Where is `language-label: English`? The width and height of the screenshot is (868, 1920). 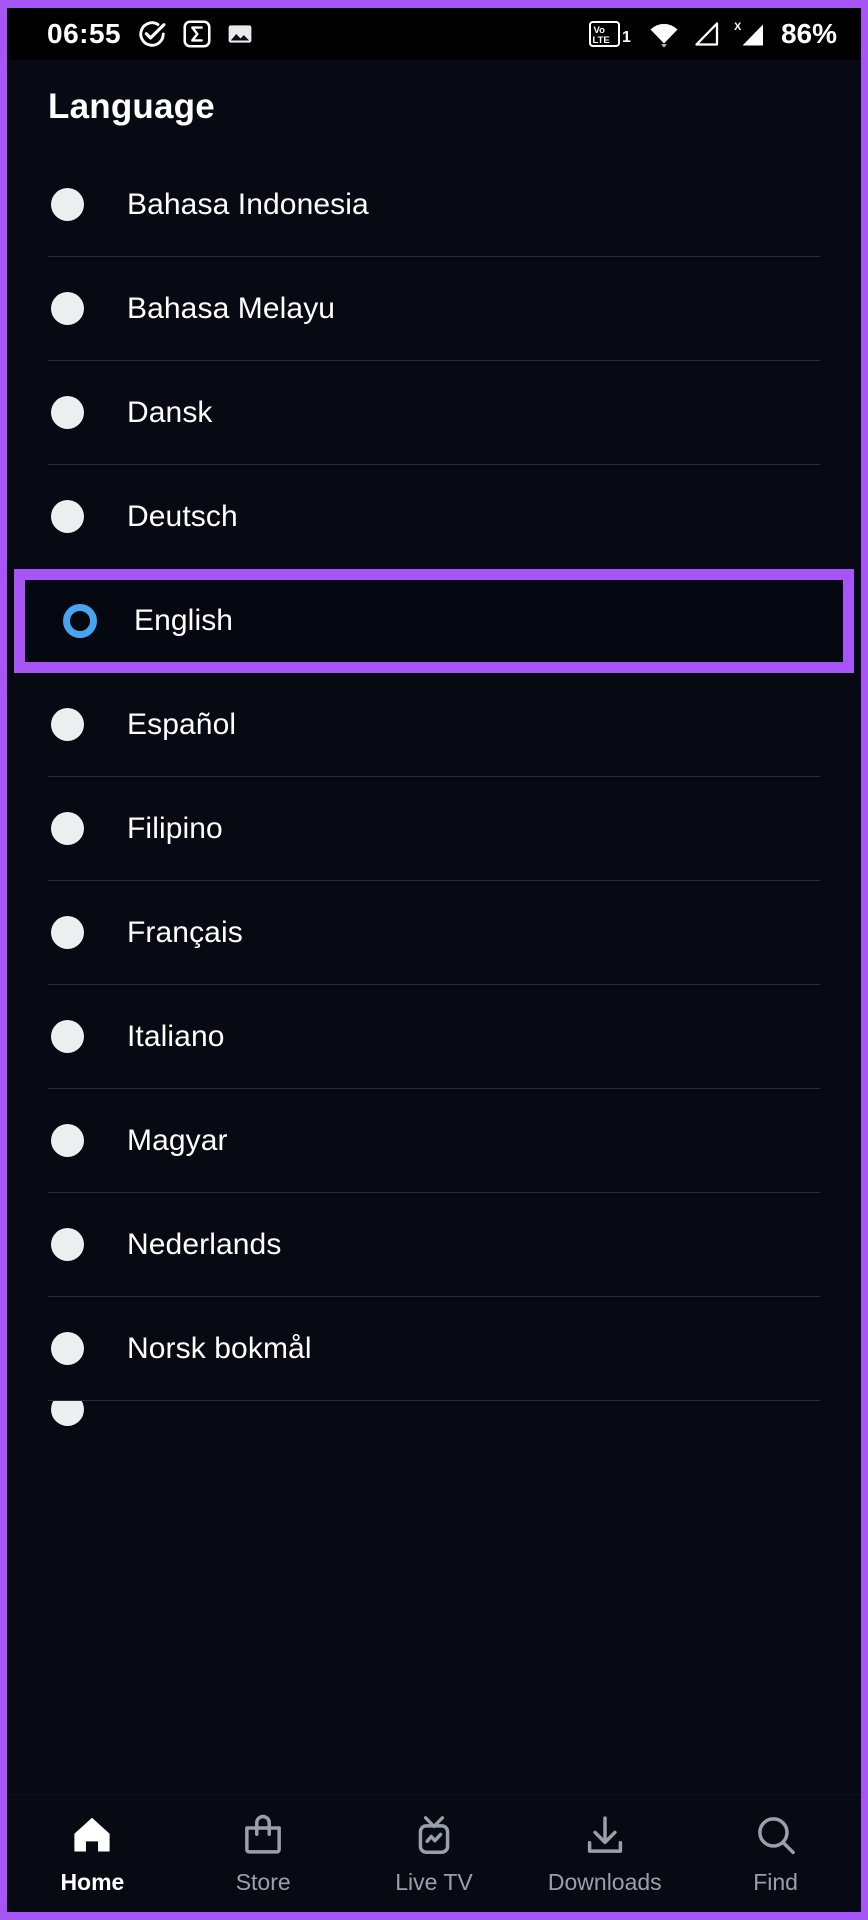
language-label: English is located at coordinates (184, 620).